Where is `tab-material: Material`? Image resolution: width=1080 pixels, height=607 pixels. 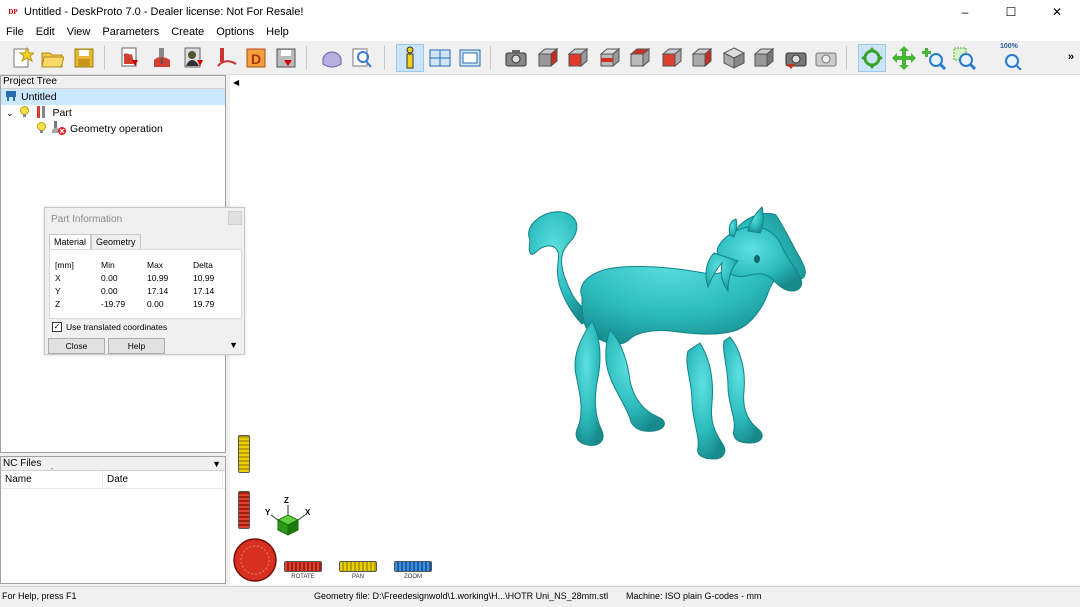 tab-material: Material is located at coordinates (70, 241).